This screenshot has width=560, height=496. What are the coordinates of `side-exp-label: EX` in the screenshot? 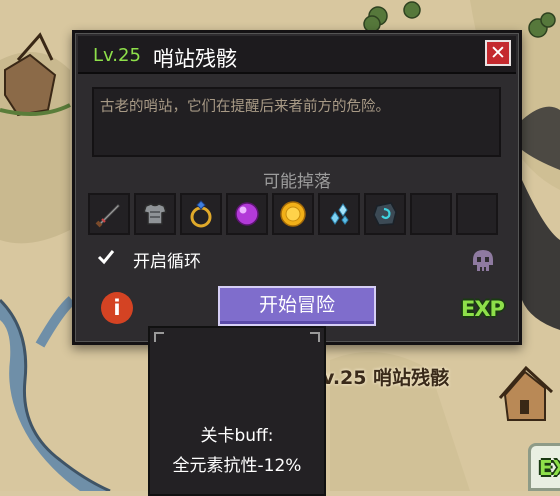 It's located at (549, 468).